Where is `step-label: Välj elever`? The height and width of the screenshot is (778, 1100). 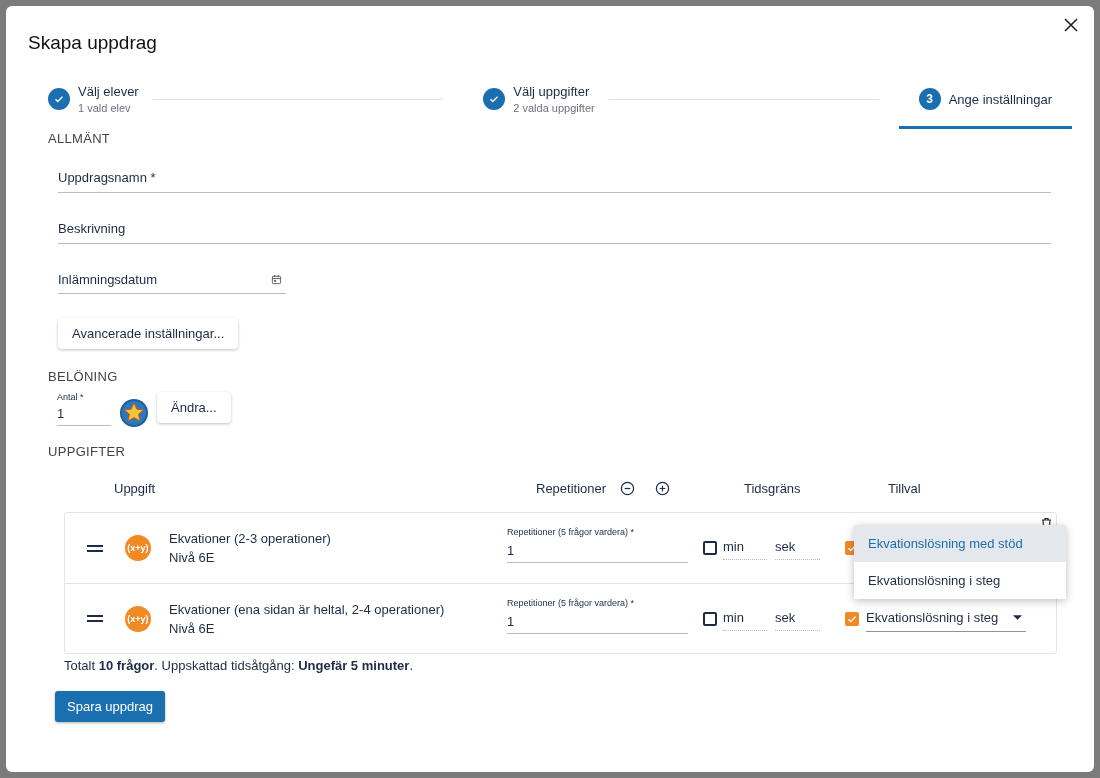 step-label: Välj elever is located at coordinates (108, 91).